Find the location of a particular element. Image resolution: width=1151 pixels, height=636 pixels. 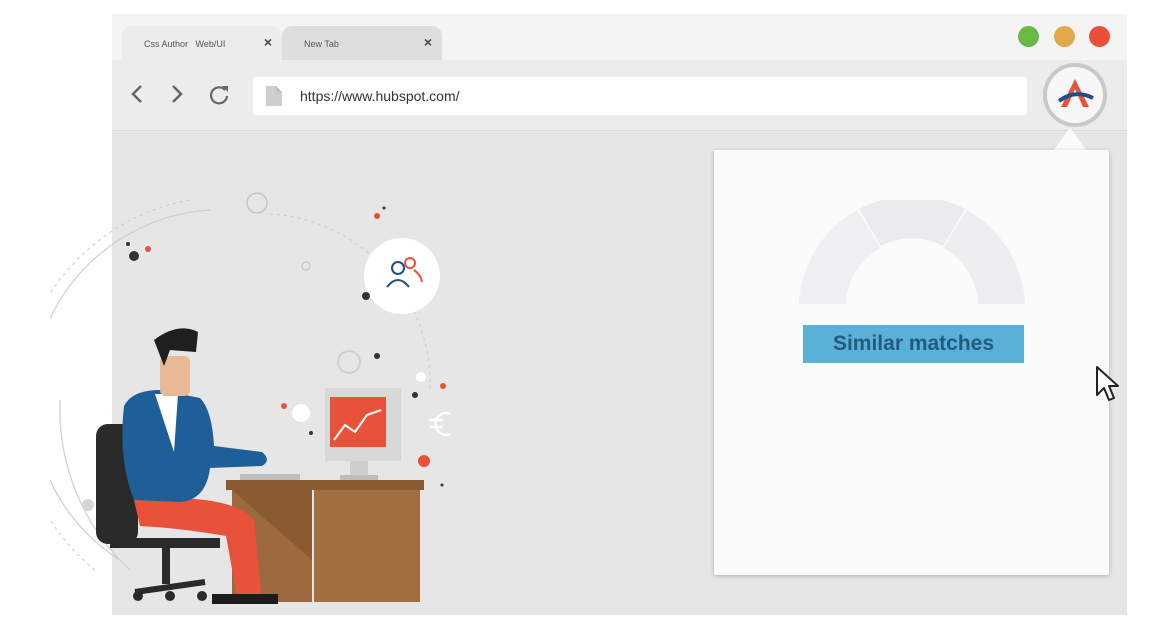

extension-logo-icon is located at coordinates (1075, 93).